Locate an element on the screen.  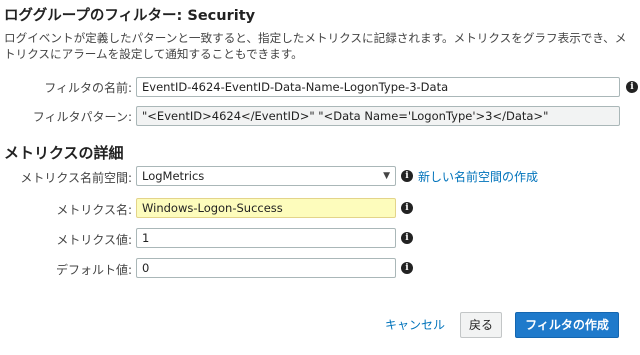
create-filter-button: フィルタの作成 is located at coordinates (567, 325).